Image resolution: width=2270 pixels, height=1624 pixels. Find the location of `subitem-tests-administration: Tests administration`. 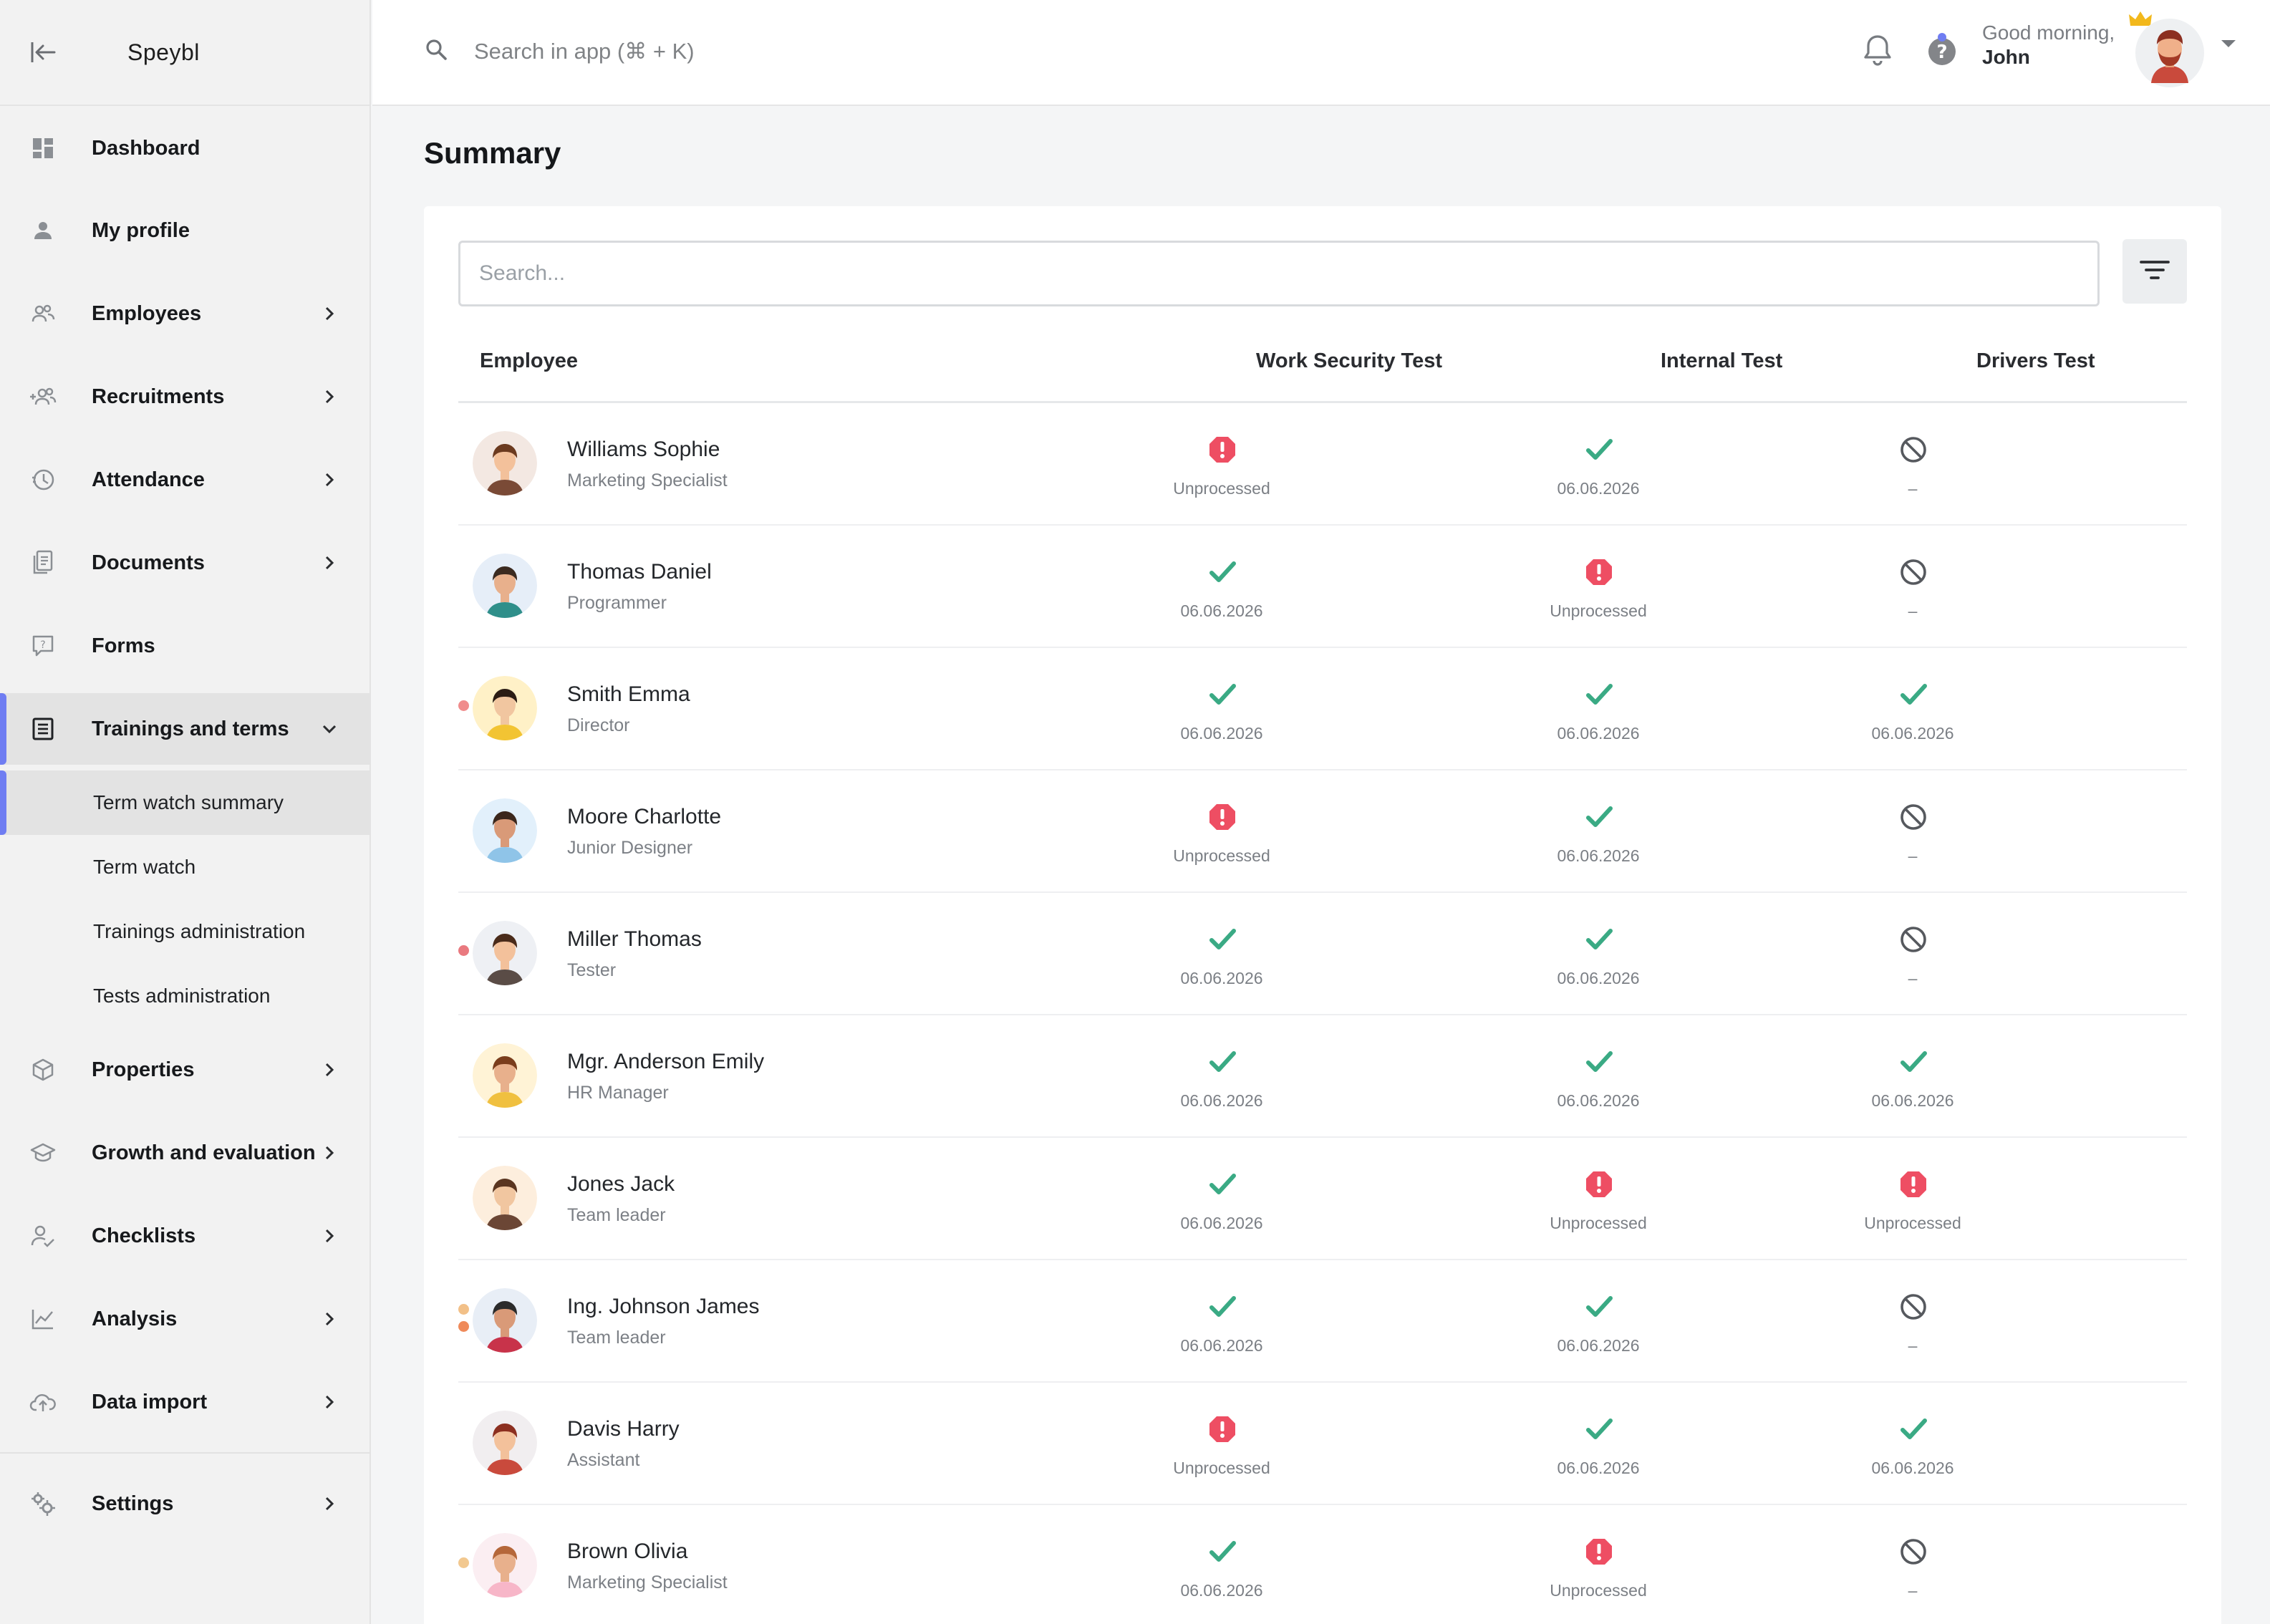

subitem-tests-administration: Tests administration is located at coordinates (185, 996).